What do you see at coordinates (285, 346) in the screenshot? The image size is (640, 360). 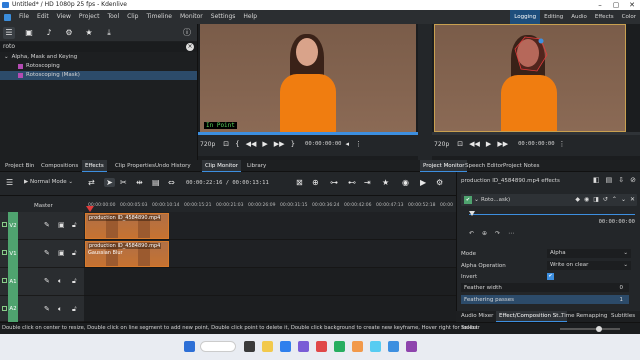 I see `edge-icon` at bounding box center [285, 346].